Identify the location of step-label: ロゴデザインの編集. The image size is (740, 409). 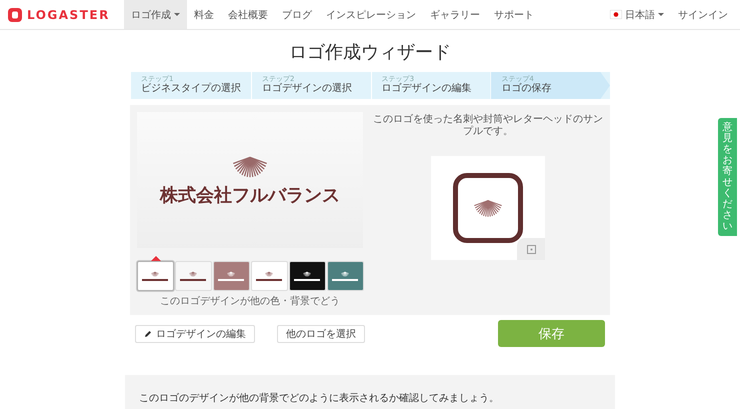
(427, 89).